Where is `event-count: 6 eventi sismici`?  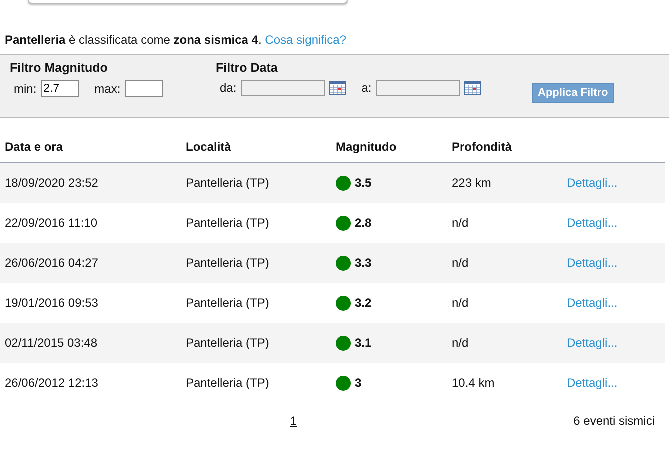 event-count: 6 eventi sismici is located at coordinates (614, 421).